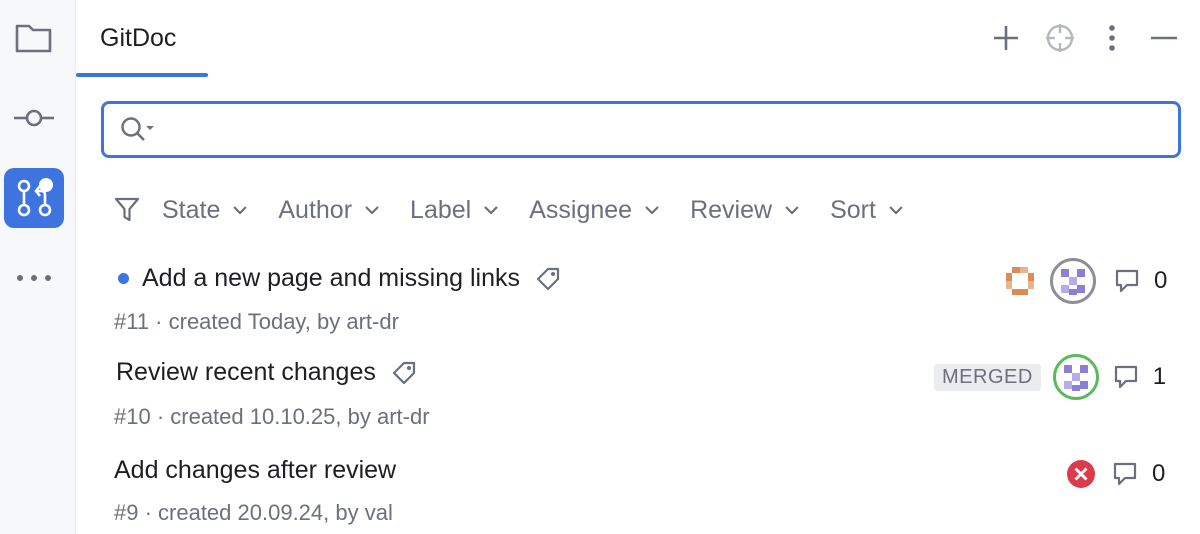 This screenshot has height=534, width=1200. I want to click on filter-label: State, so click(191, 209).